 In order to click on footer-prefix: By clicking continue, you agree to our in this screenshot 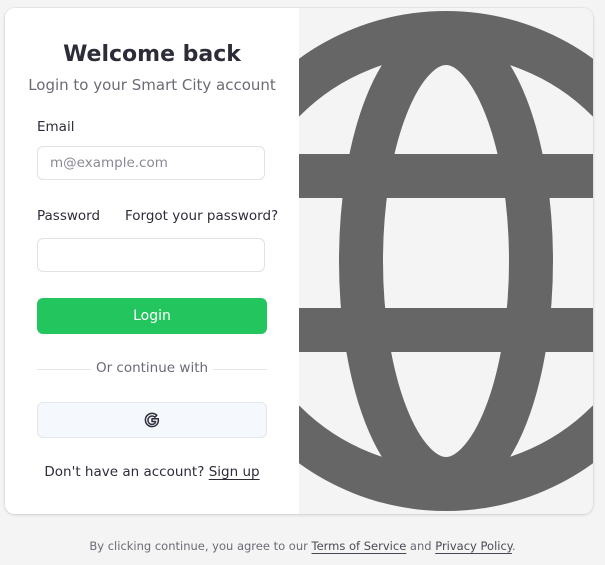, I will do `click(198, 546)`.